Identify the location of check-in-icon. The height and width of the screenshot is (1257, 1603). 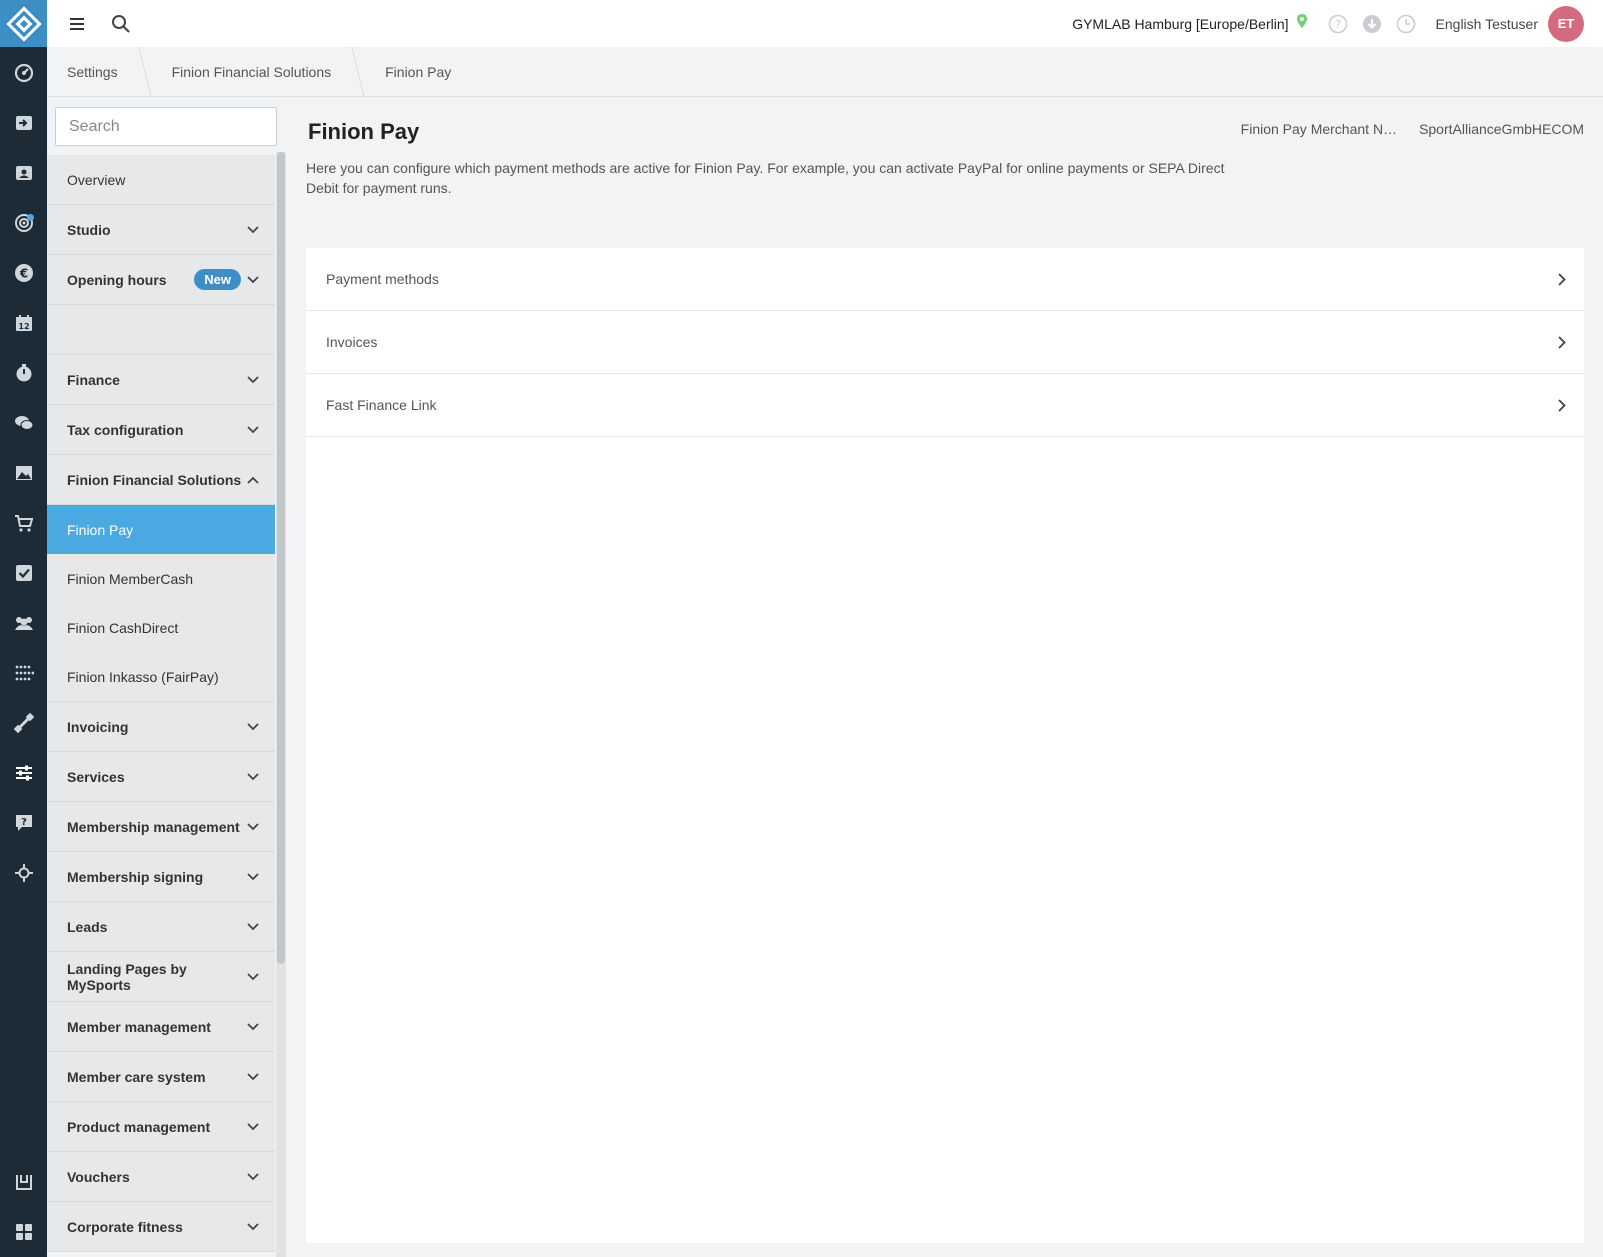
(23, 123).